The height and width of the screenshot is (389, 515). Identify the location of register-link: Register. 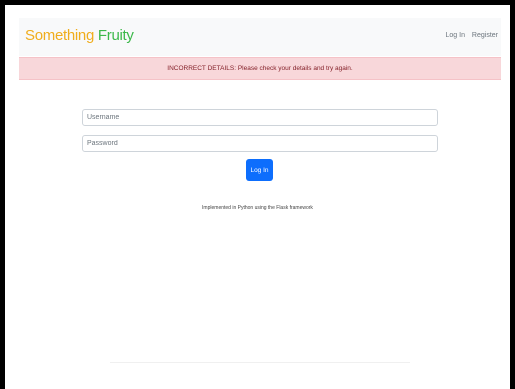
(485, 35).